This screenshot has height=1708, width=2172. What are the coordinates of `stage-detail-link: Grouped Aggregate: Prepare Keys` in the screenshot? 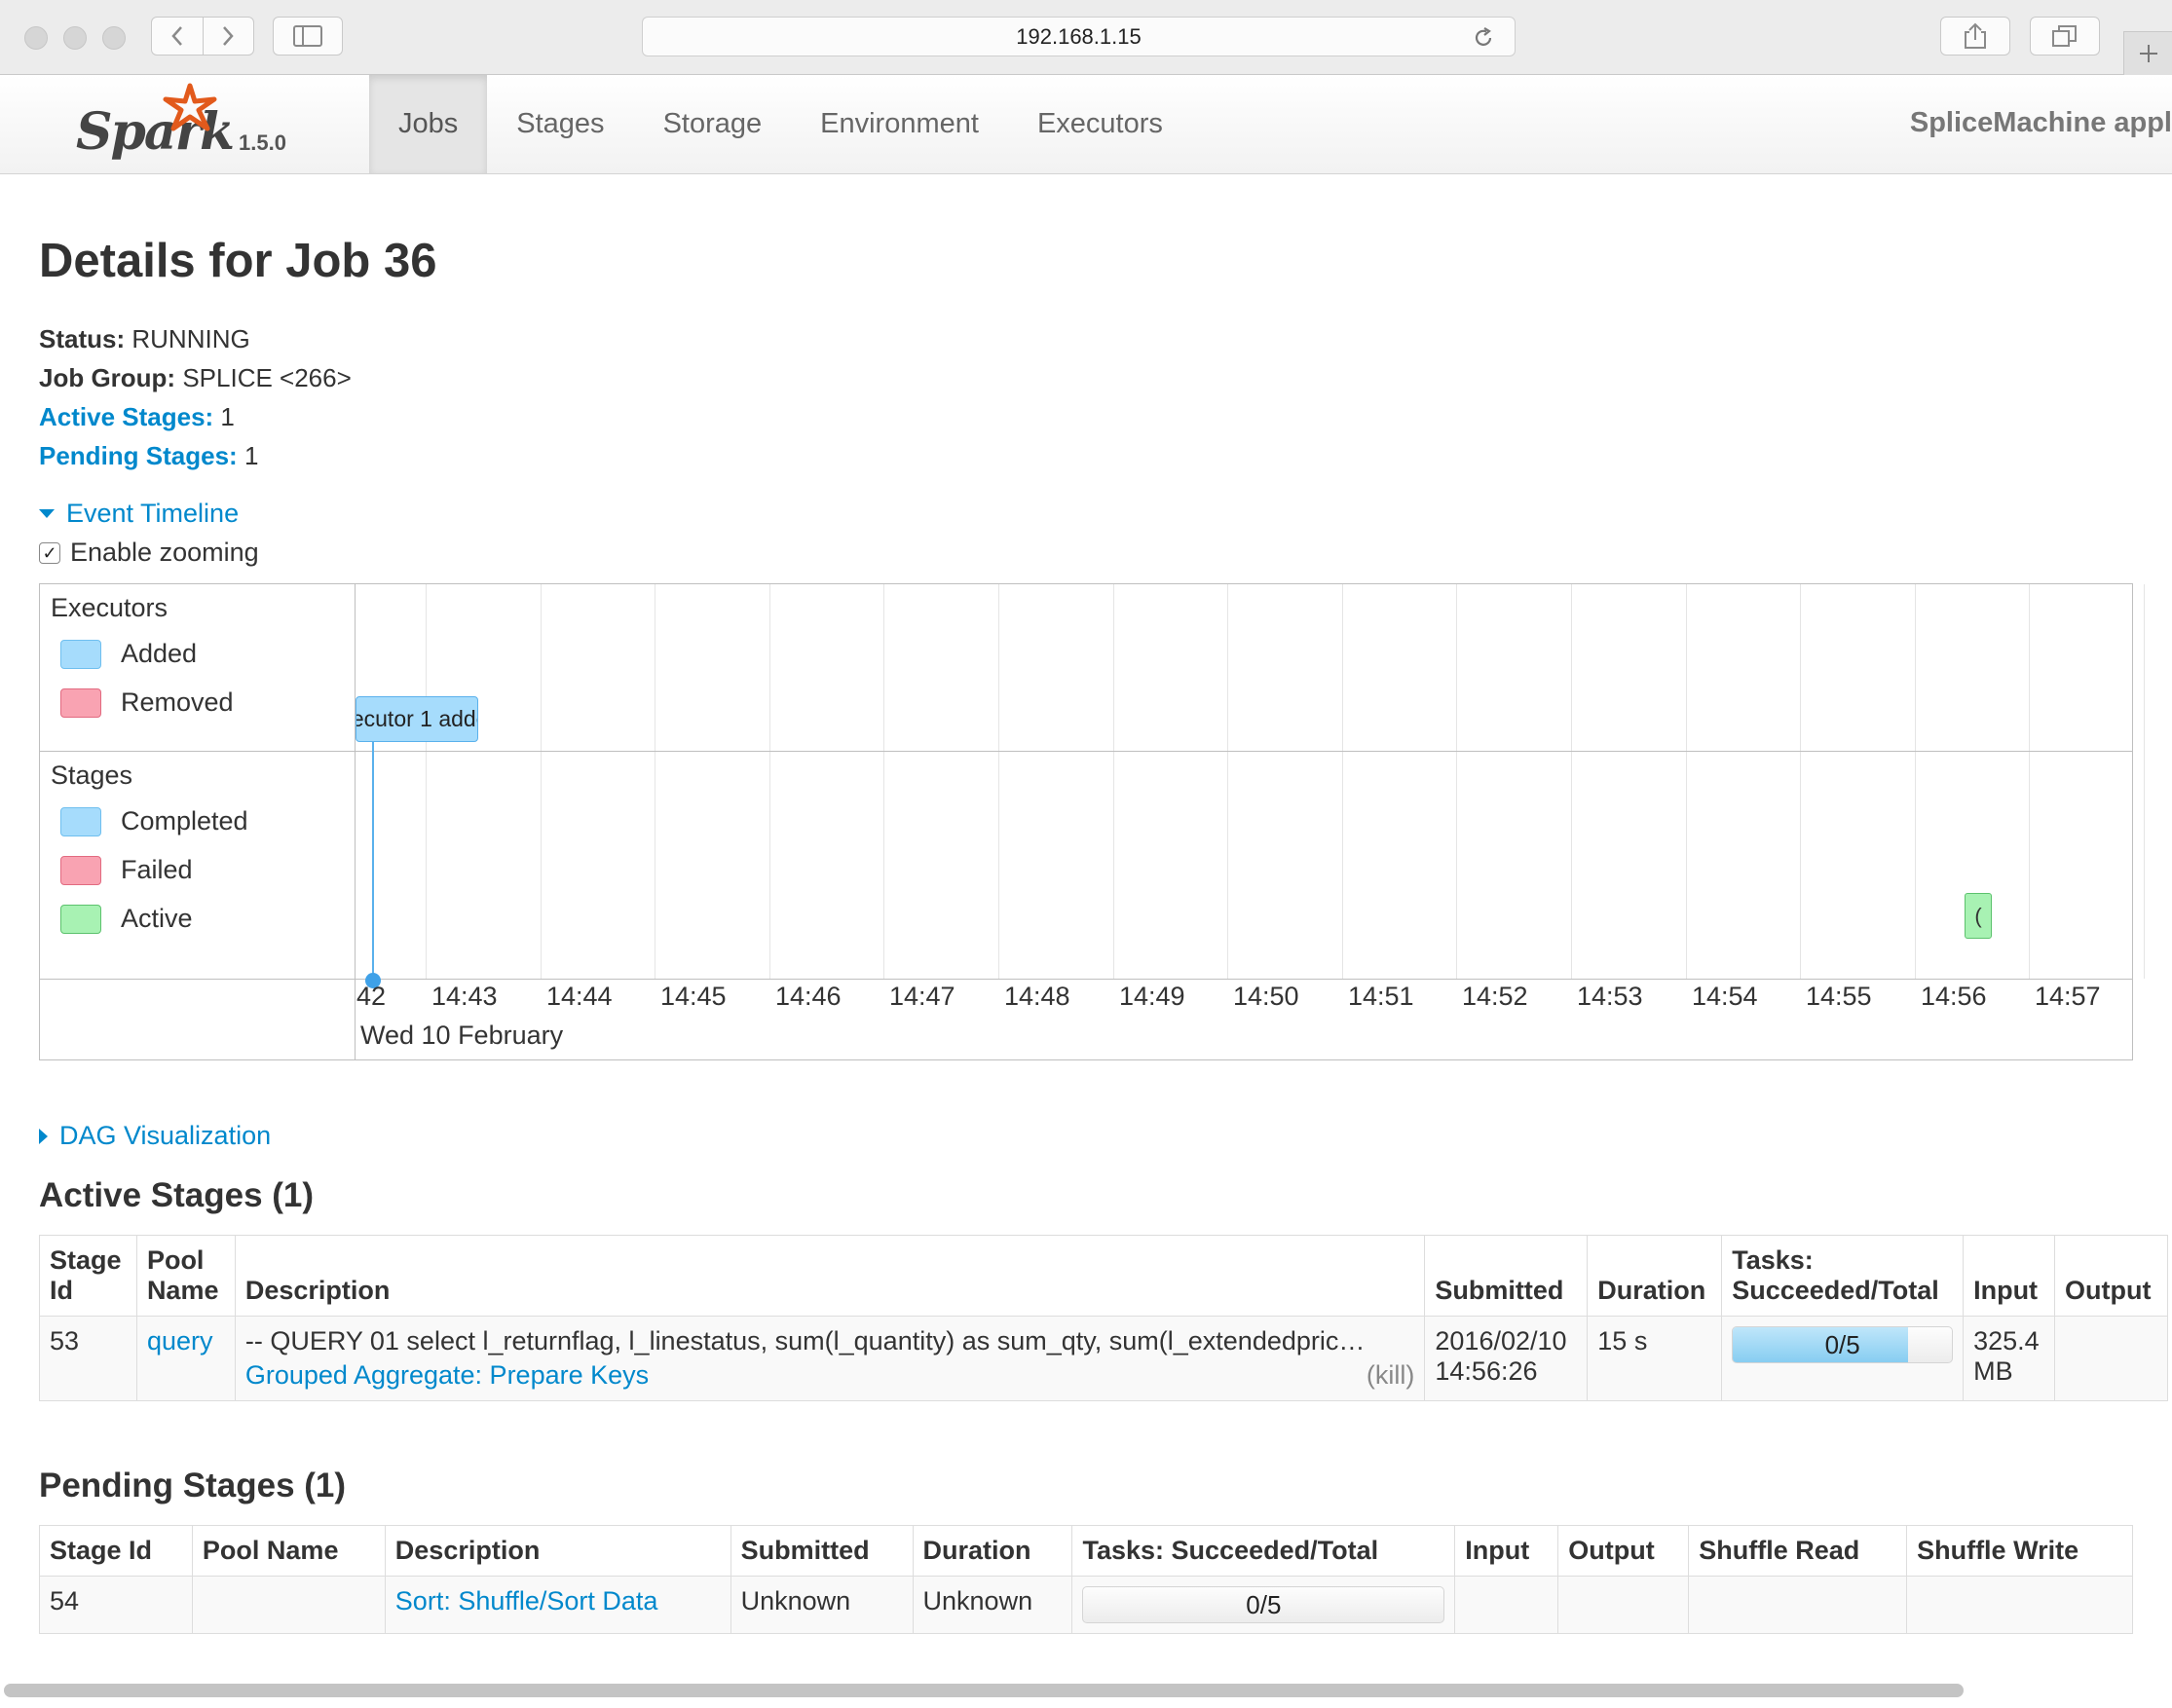 It's located at (447, 1375).